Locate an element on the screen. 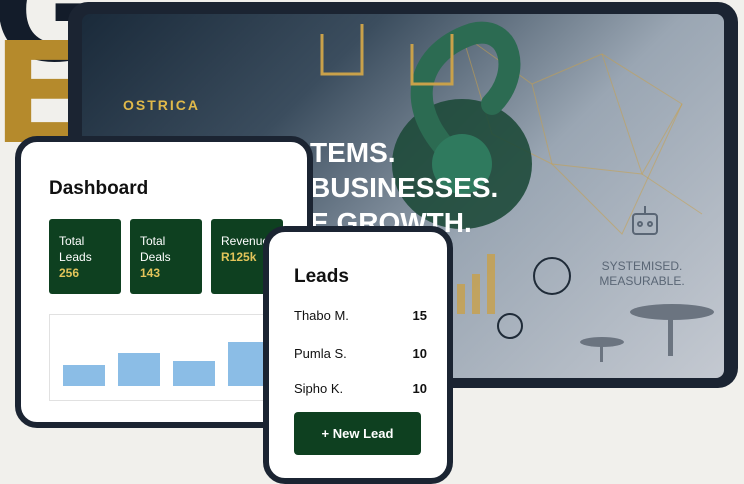 Image resolution: width=744 pixels, height=484 pixels. stat-total-leads: Total Leads 256 is located at coordinates (85, 256).